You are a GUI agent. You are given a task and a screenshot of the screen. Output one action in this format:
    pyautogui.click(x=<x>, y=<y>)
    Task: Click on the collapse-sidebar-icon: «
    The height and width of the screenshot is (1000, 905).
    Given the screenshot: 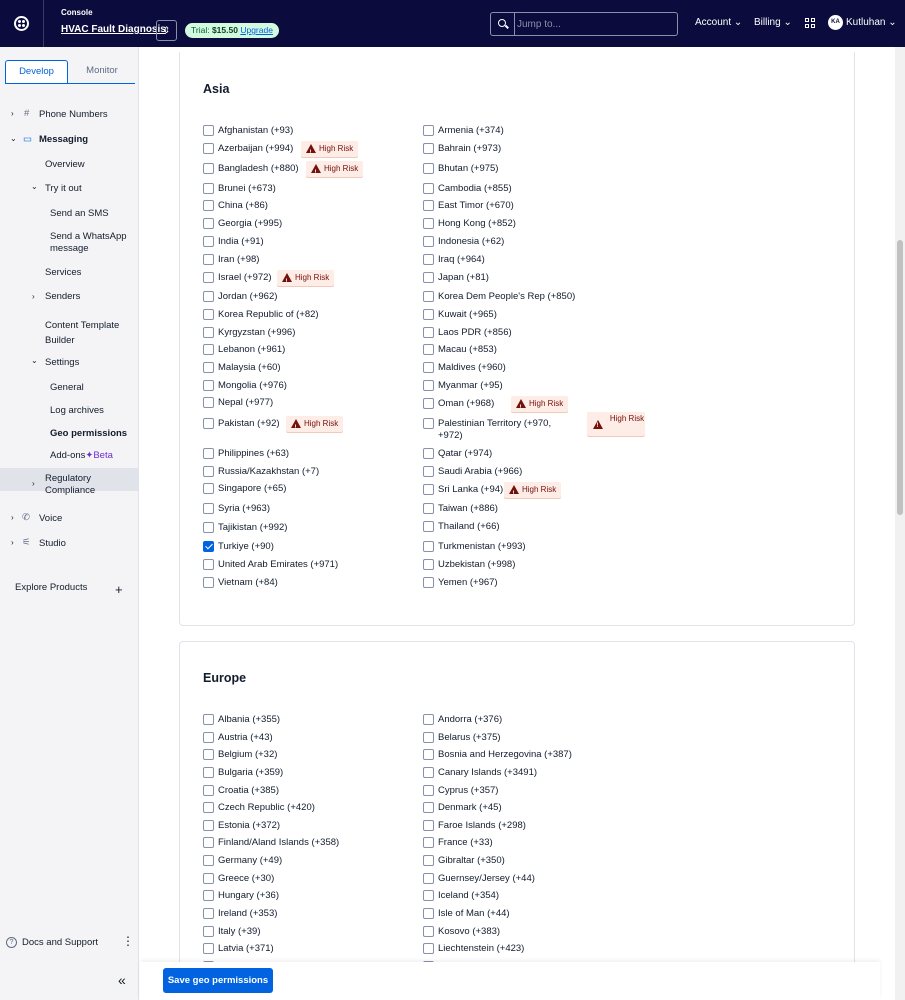 What is the action you would take?
    pyautogui.click(x=122, y=980)
    